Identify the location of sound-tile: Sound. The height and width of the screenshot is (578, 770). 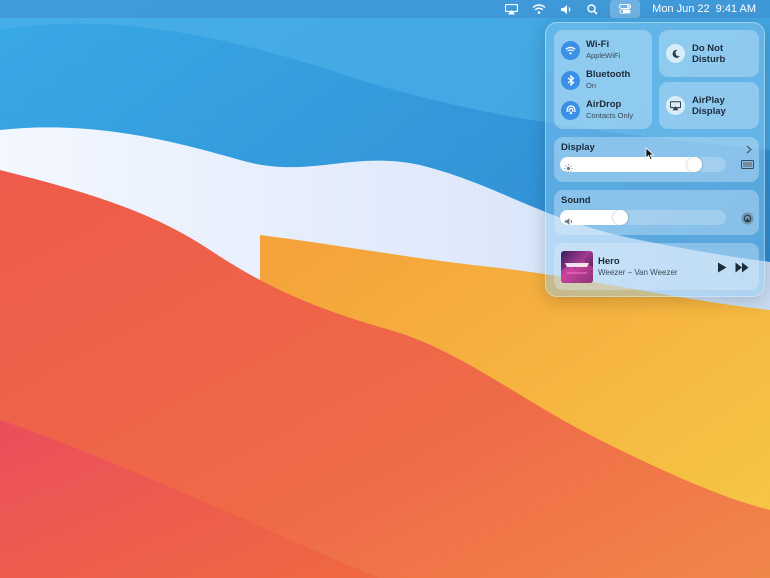
(656, 212).